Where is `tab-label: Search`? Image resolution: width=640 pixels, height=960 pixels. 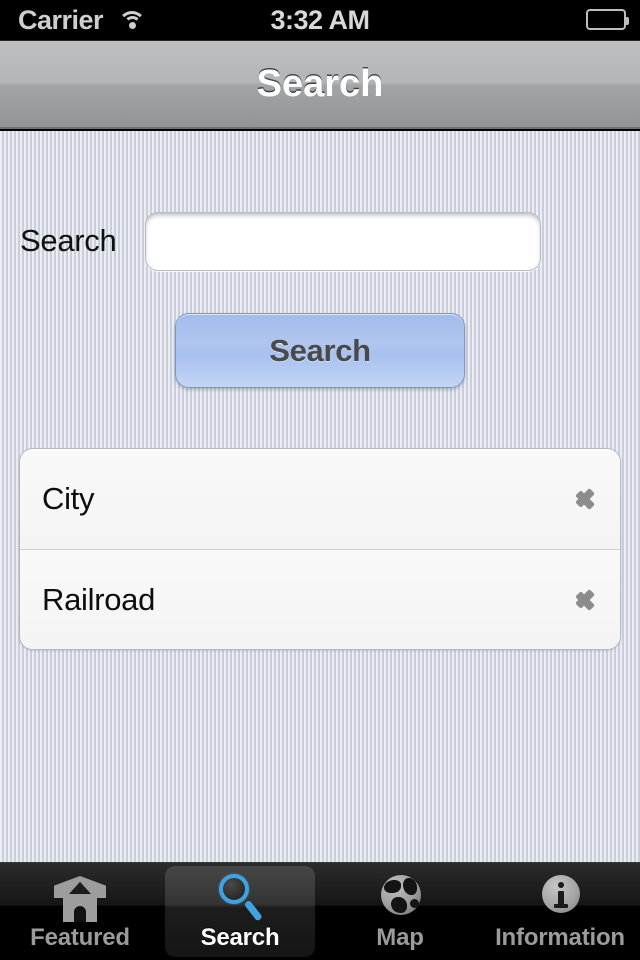
tab-label: Search is located at coordinates (240, 937).